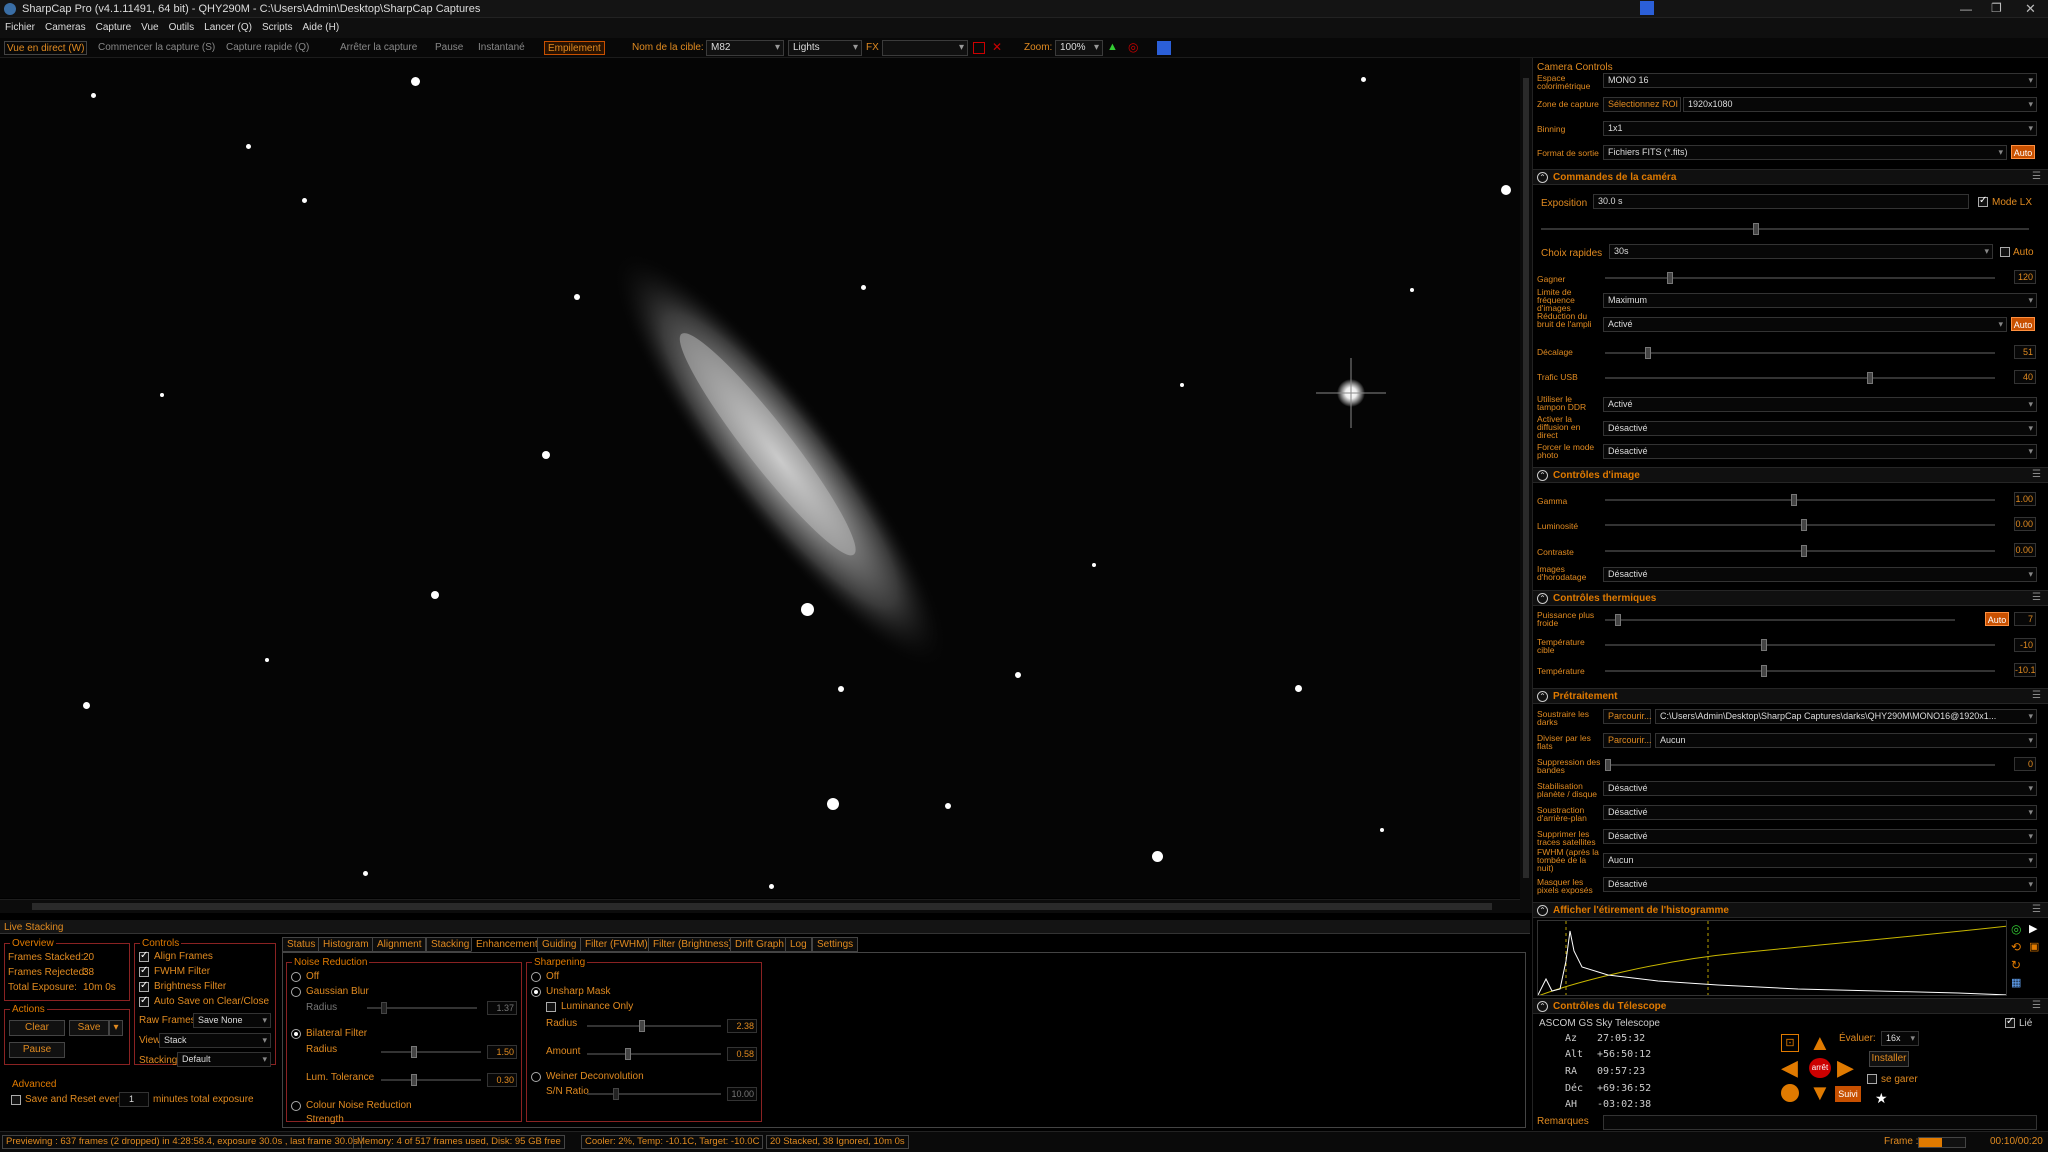 The height and width of the screenshot is (1152, 2048). What do you see at coordinates (2025, 499) in the screenshot?
I see `gamma-value: 1.00` at bounding box center [2025, 499].